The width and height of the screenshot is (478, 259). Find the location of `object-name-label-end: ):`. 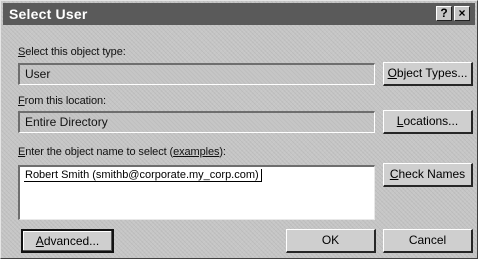

object-name-label-end: ): is located at coordinates (222, 152).